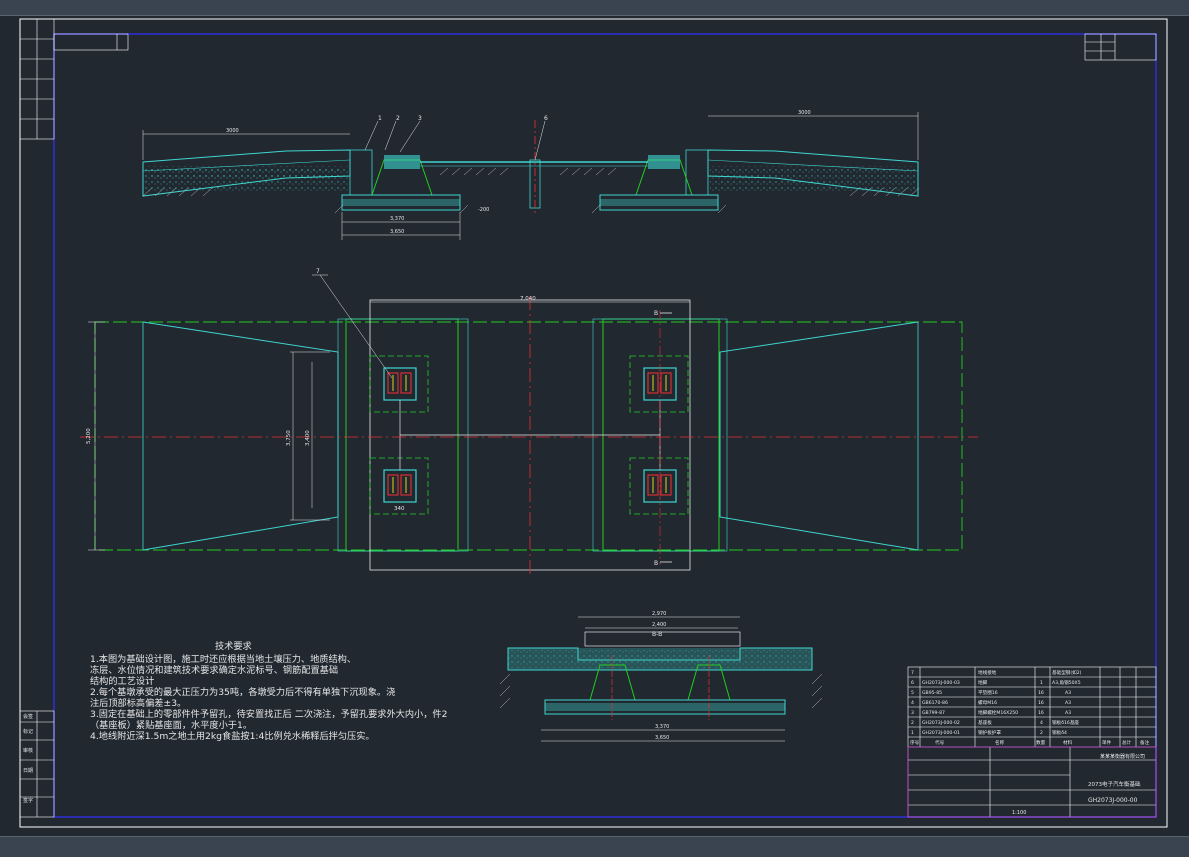 This screenshot has height=857, width=1189. Describe the element at coordinates (987, 702) in the screenshot. I see `part-3-name: 螺母M16` at that location.